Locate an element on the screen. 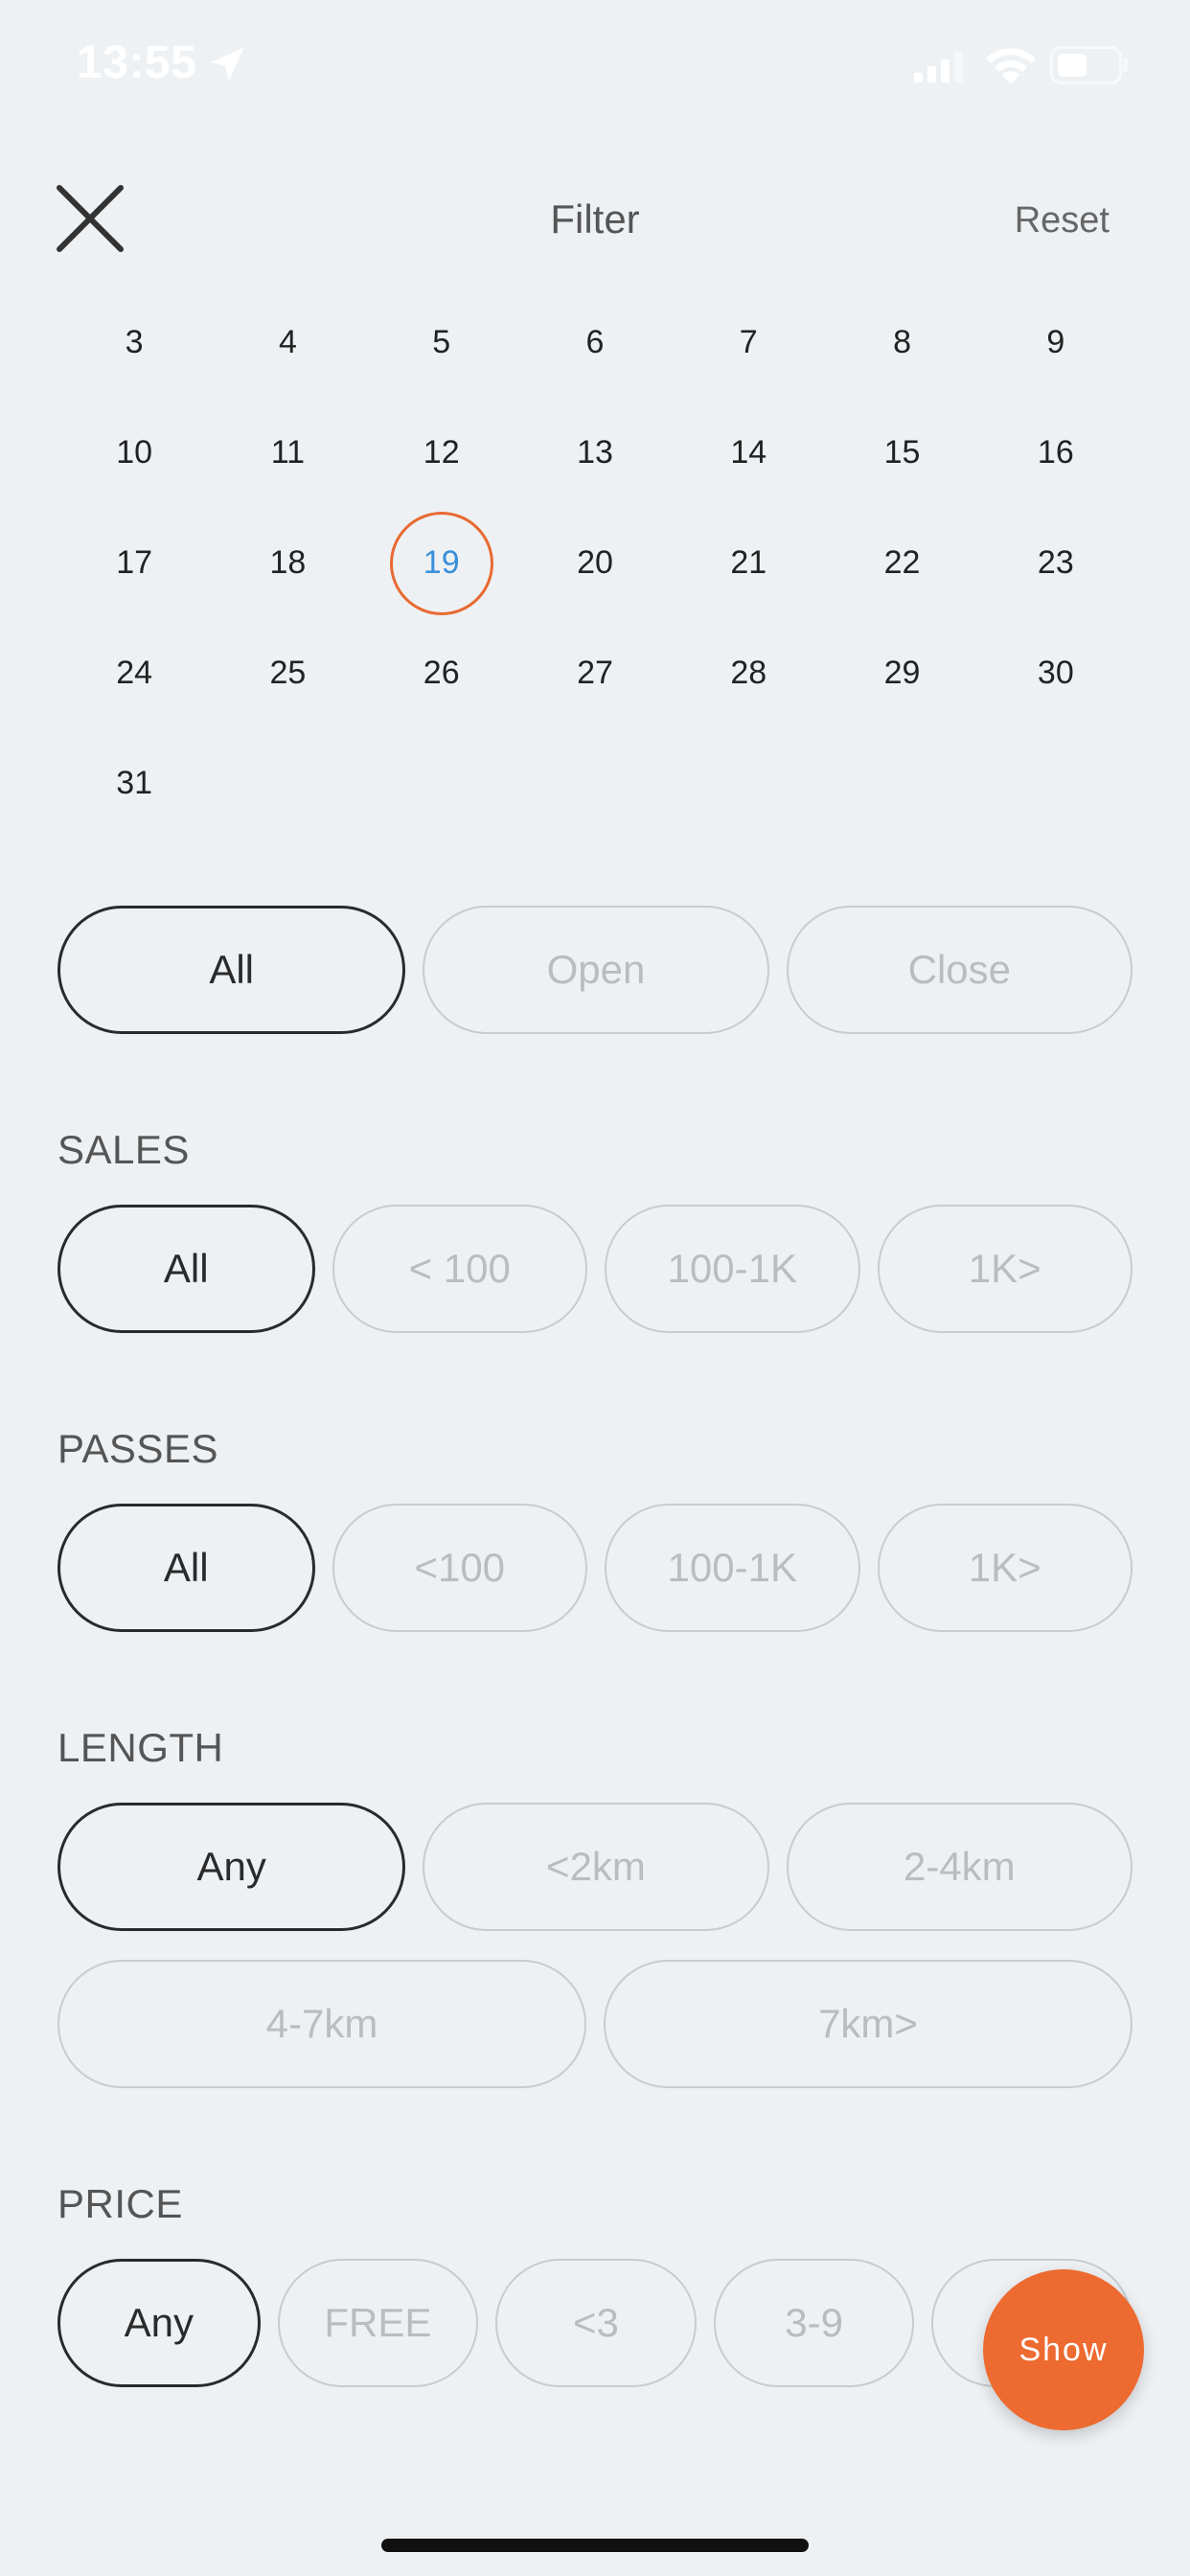 This screenshot has width=1190, height=2576. calendar-day: 17 is located at coordinates (134, 563).